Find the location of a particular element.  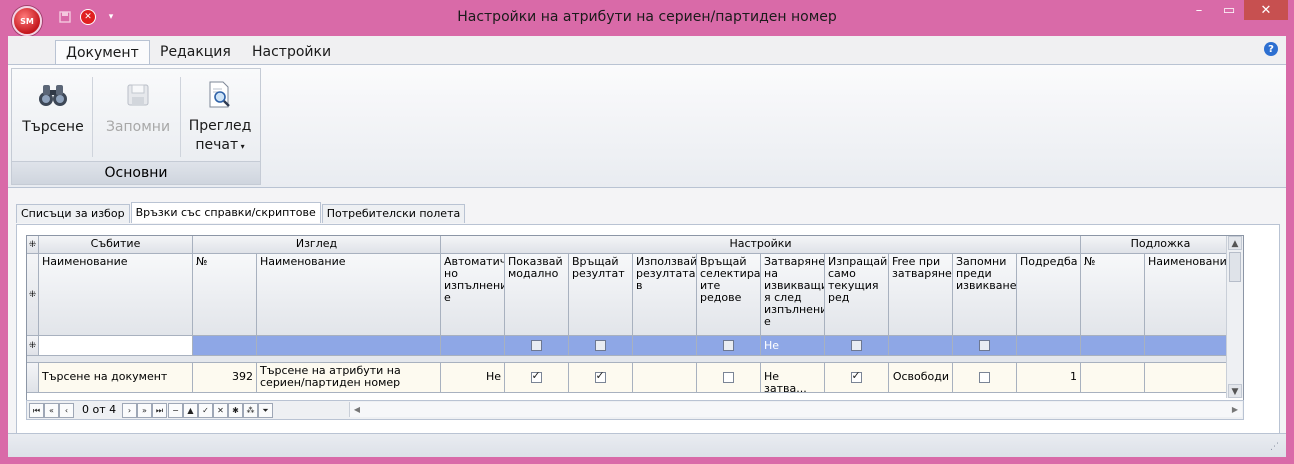

cell-send-current is located at coordinates (857, 378).